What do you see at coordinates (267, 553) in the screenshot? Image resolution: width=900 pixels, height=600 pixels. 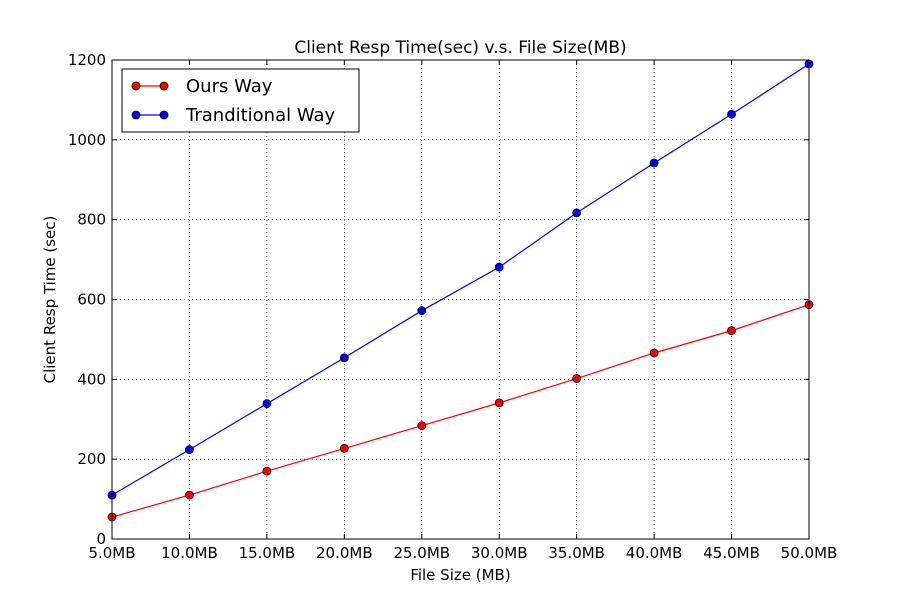 I see `x-tick-label: 15.0MB` at bounding box center [267, 553].